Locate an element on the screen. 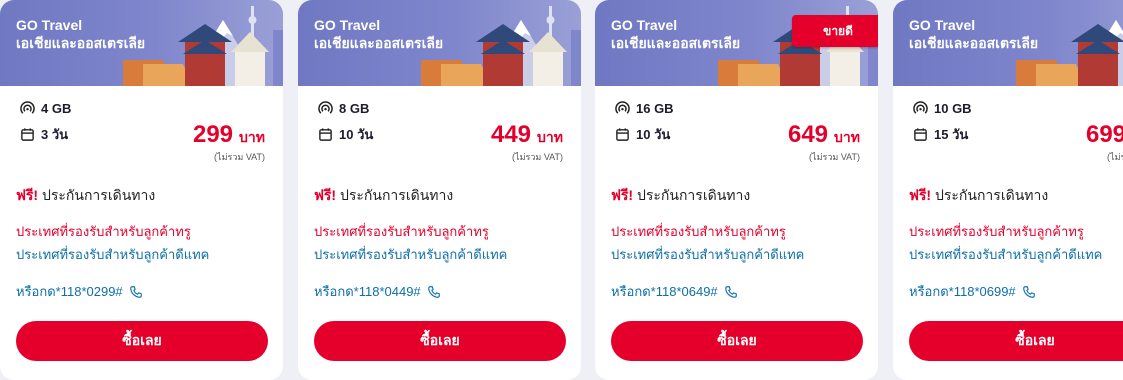  ussd-dial-link: หรือกด*118*0449# is located at coordinates (377, 291).